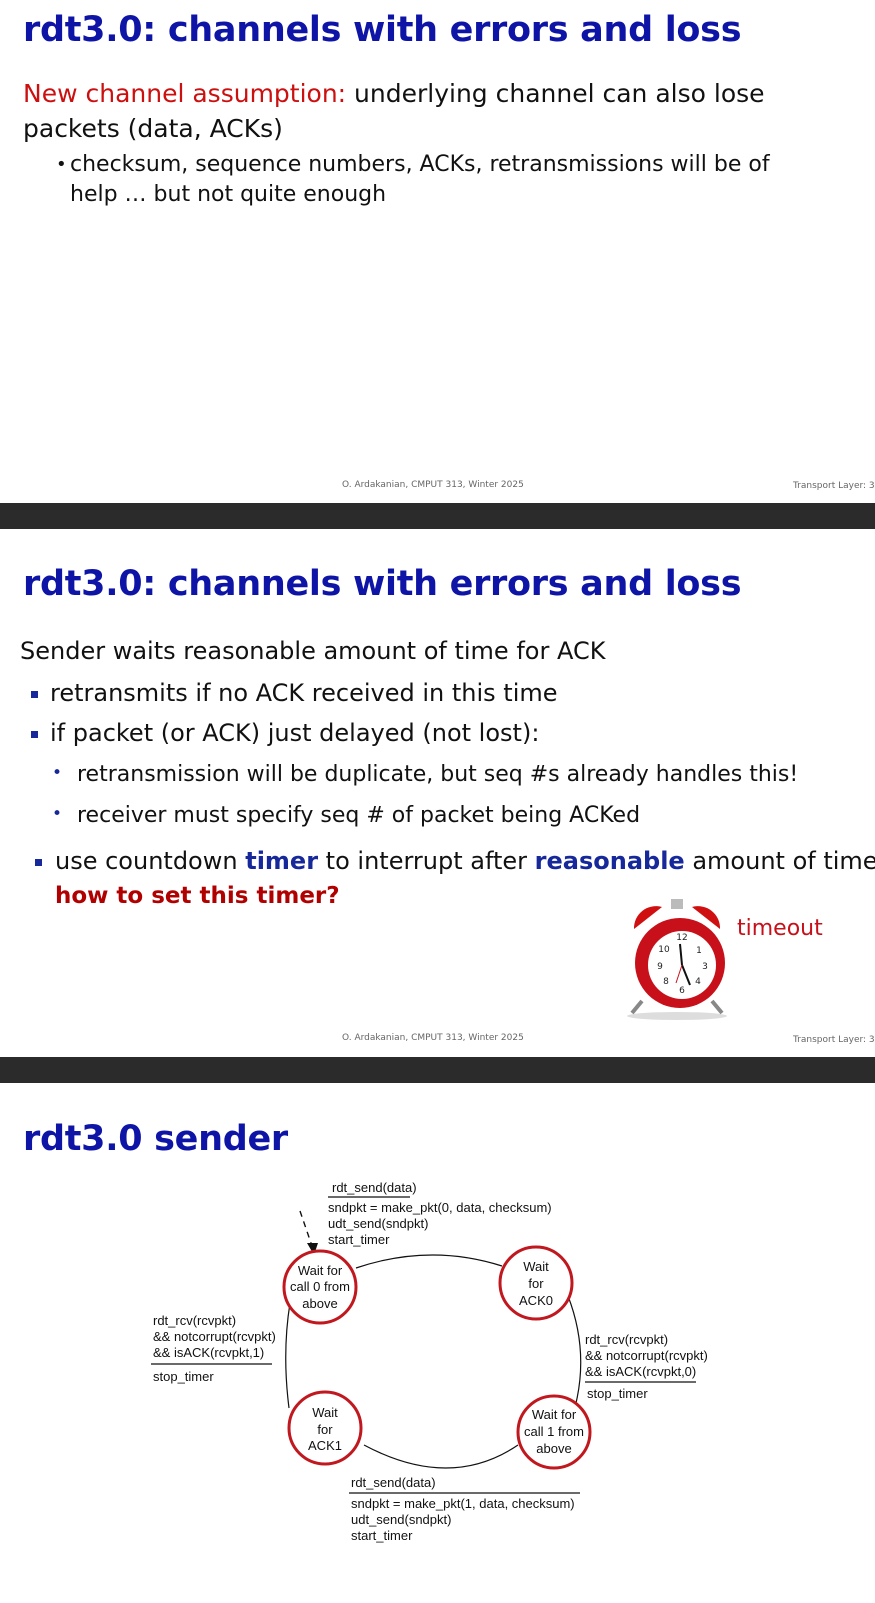 This screenshot has height=1603, width=875. I want to click on svg-text: 8, so click(666, 982).